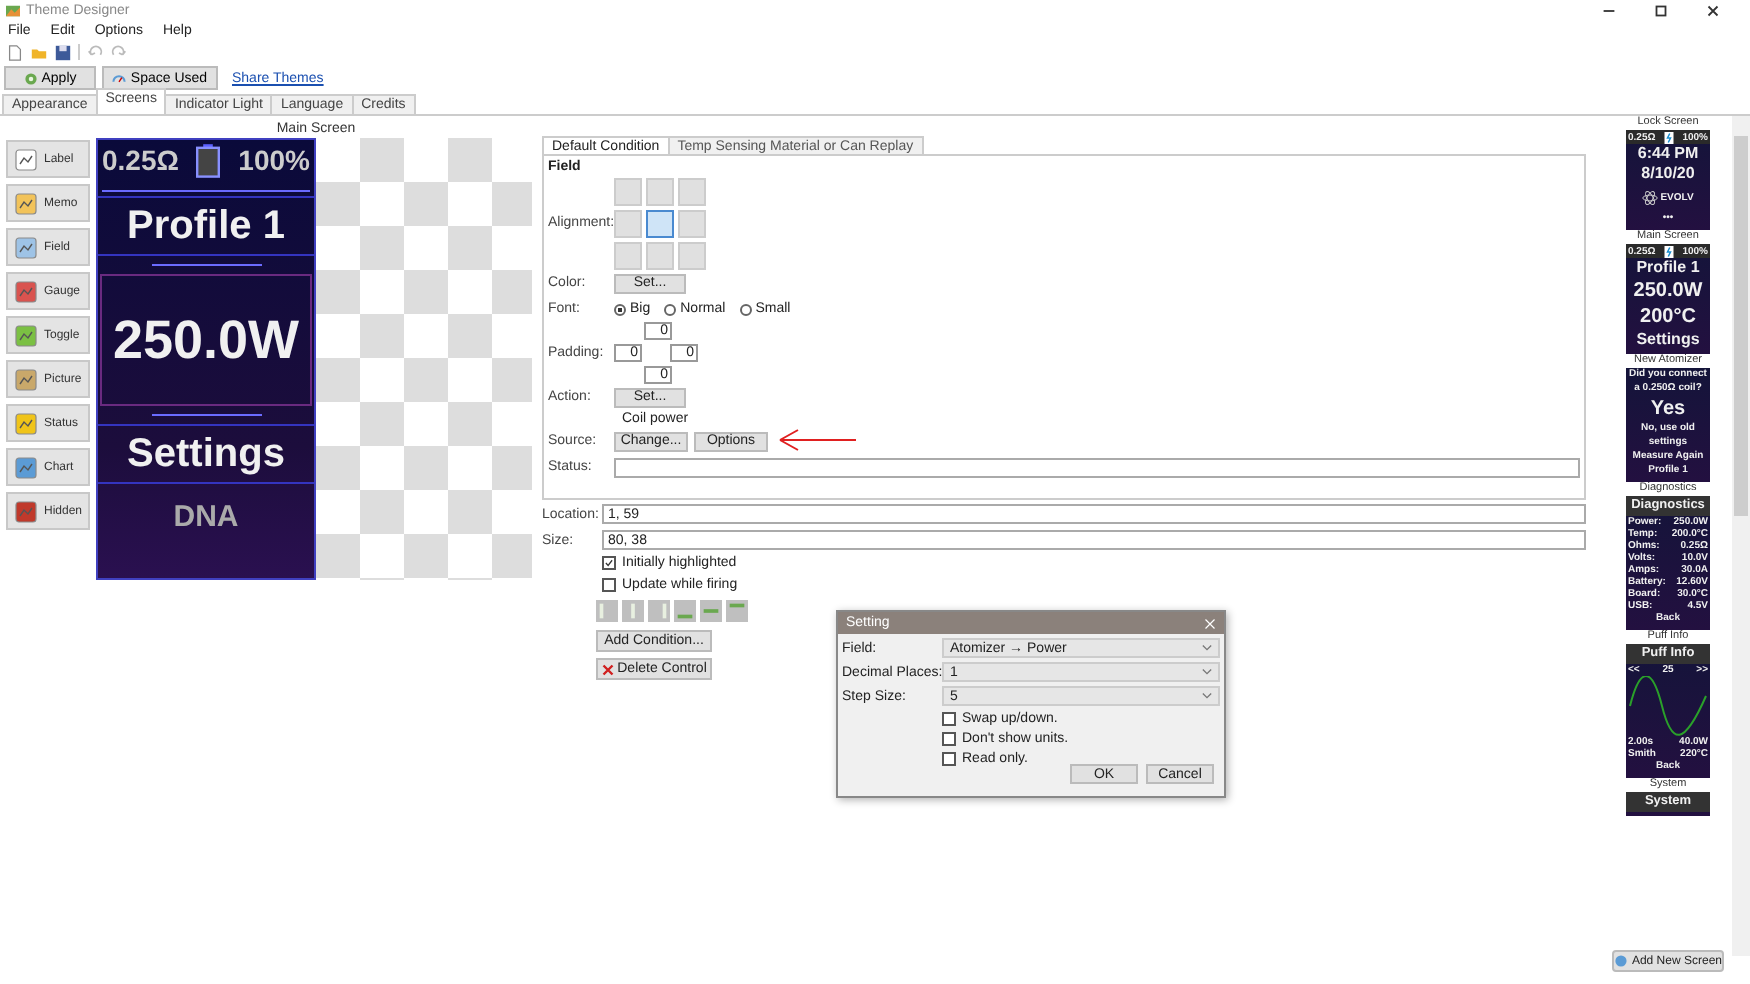  What do you see at coordinates (13, 10) in the screenshot?
I see `app-icon` at bounding box center [13, 10].